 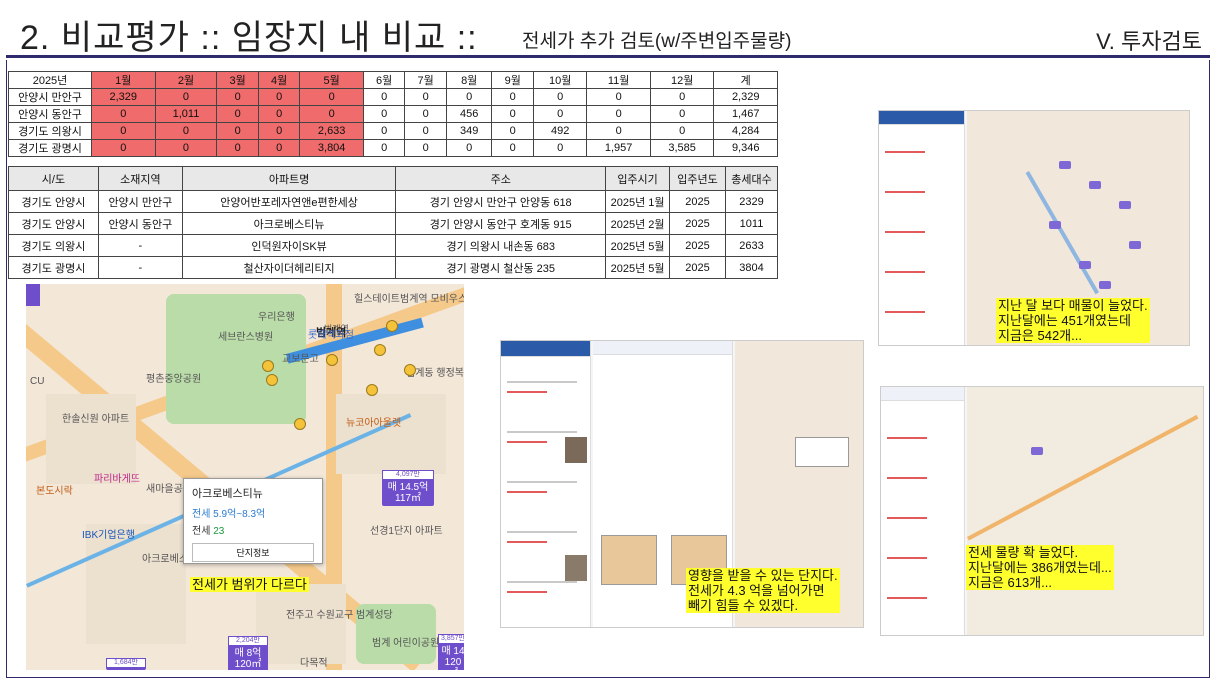 I want to click on price-tag-value: 매 14.5억, so click(x=408, y=487).